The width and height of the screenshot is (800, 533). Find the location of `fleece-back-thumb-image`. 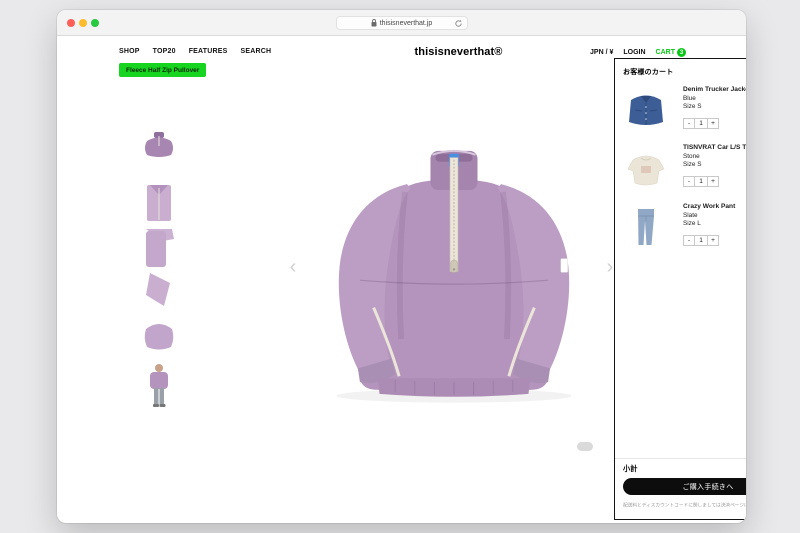

fleece-back-thumb-image is located at coordinates (159, 337).